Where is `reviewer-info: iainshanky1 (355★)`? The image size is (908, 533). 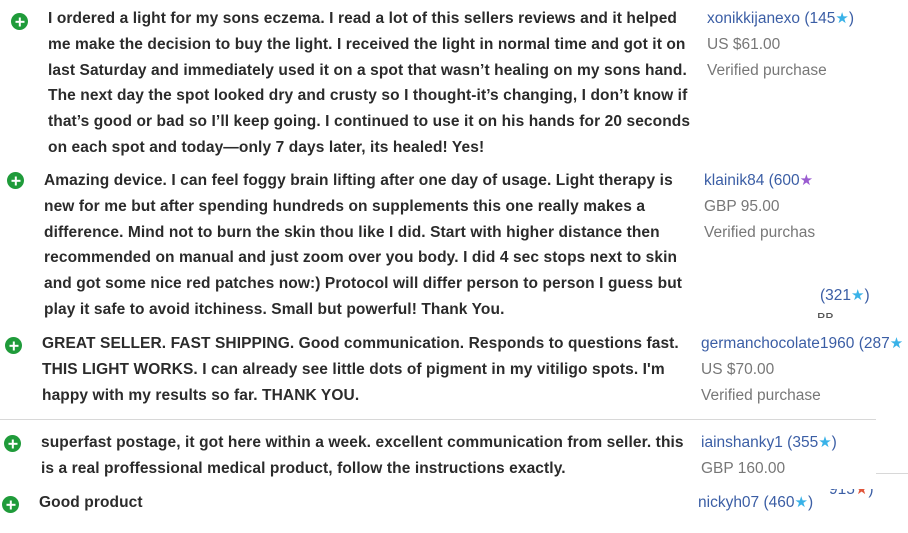
reviewer-info: iainshanky1 (355★) is located at coordinates (769, 443).